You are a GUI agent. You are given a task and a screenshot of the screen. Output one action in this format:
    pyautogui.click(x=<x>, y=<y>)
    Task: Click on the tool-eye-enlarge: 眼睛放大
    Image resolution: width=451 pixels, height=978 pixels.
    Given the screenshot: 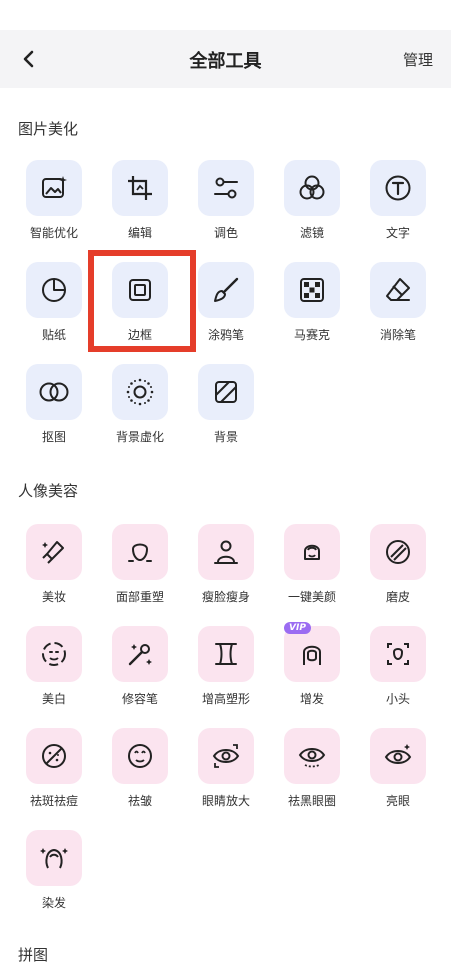 What is the action you would take?
    pyautogui.click(x=226, y=768)
    